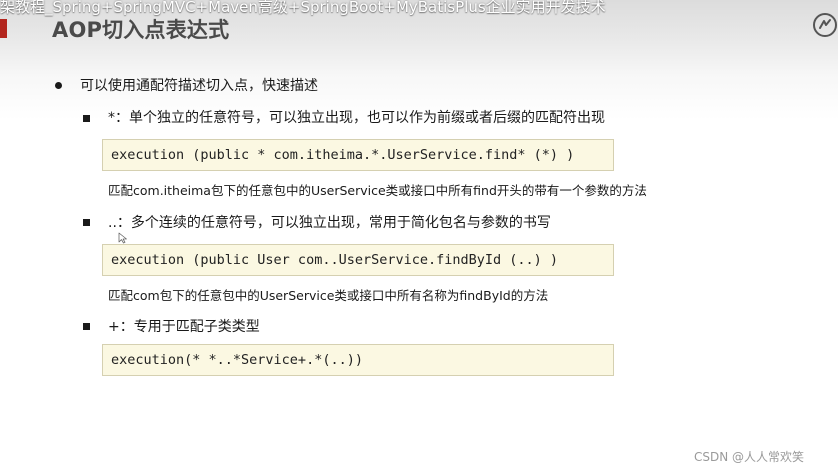  What do you see at coordinates (356, 118) in the screenshot?
I see `wildcard-star-description: *：单个独立的任意符号，可以独立出现，也可以作为前缀或者后缀的匹配符出现` at bounding box center [356, 118].